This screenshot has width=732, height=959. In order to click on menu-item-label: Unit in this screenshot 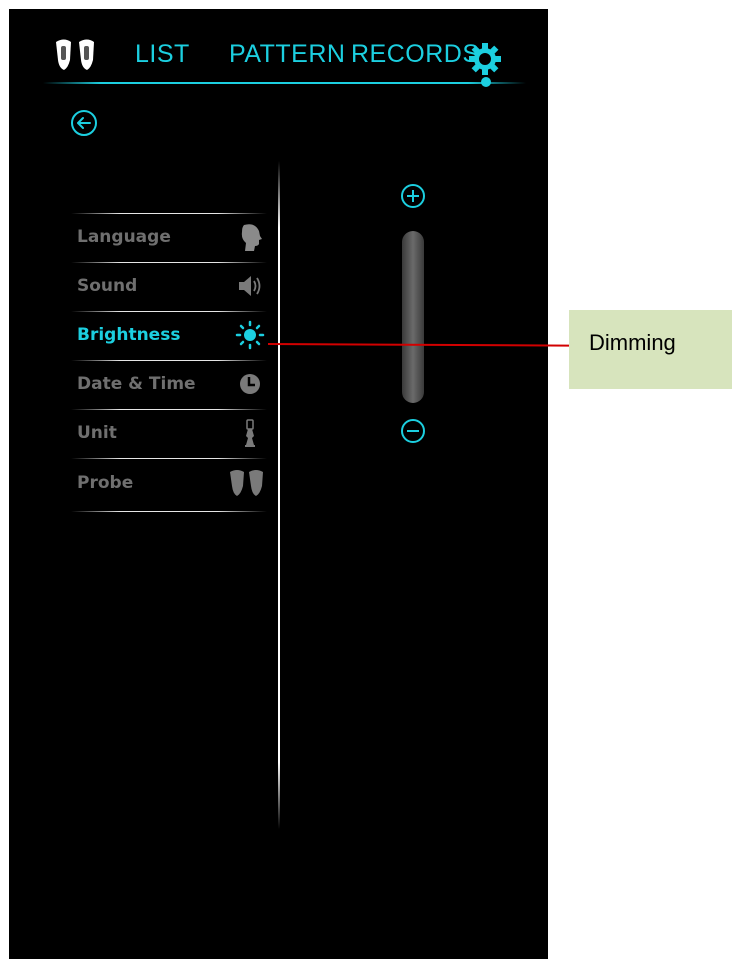, I will do `click(97, 433)`.